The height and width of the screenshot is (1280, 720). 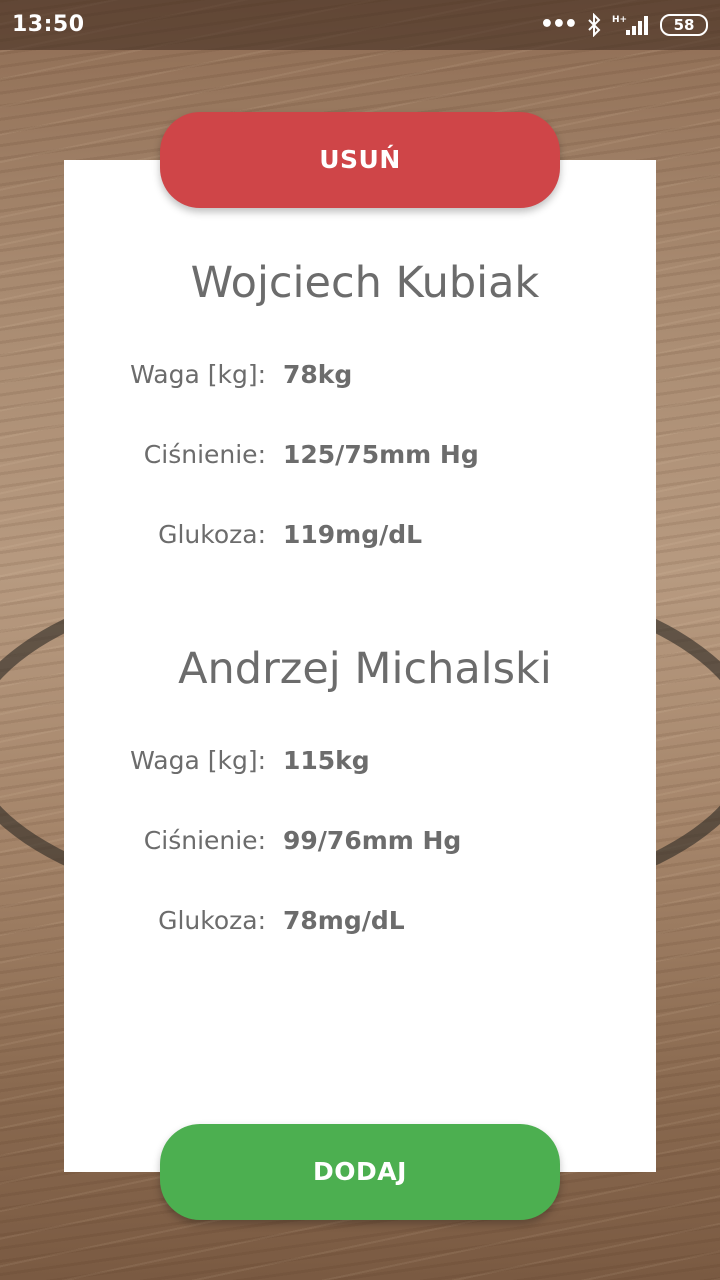 I want to click on glucose-row: Glukoza: 78mg/dL, so click(x=360, y=926).